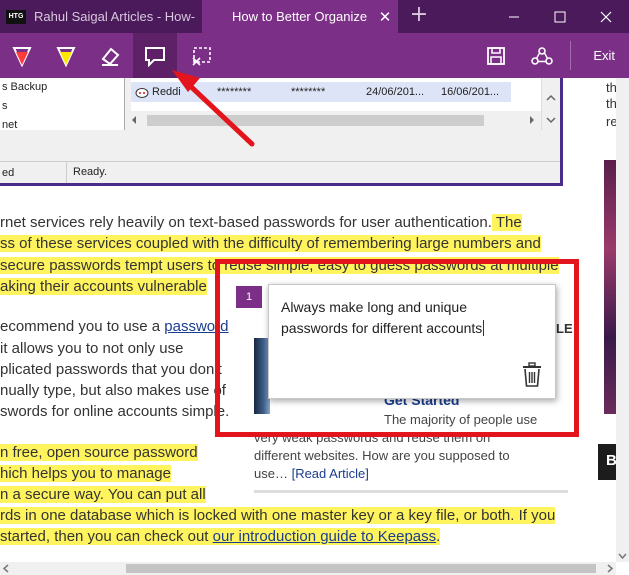 Image resolution: width=629 pixels, height=575 pixels. Describe the element at coordinates (16, 16) in the screenshot. I see `htg-favicon-icon: HTG` at that location.